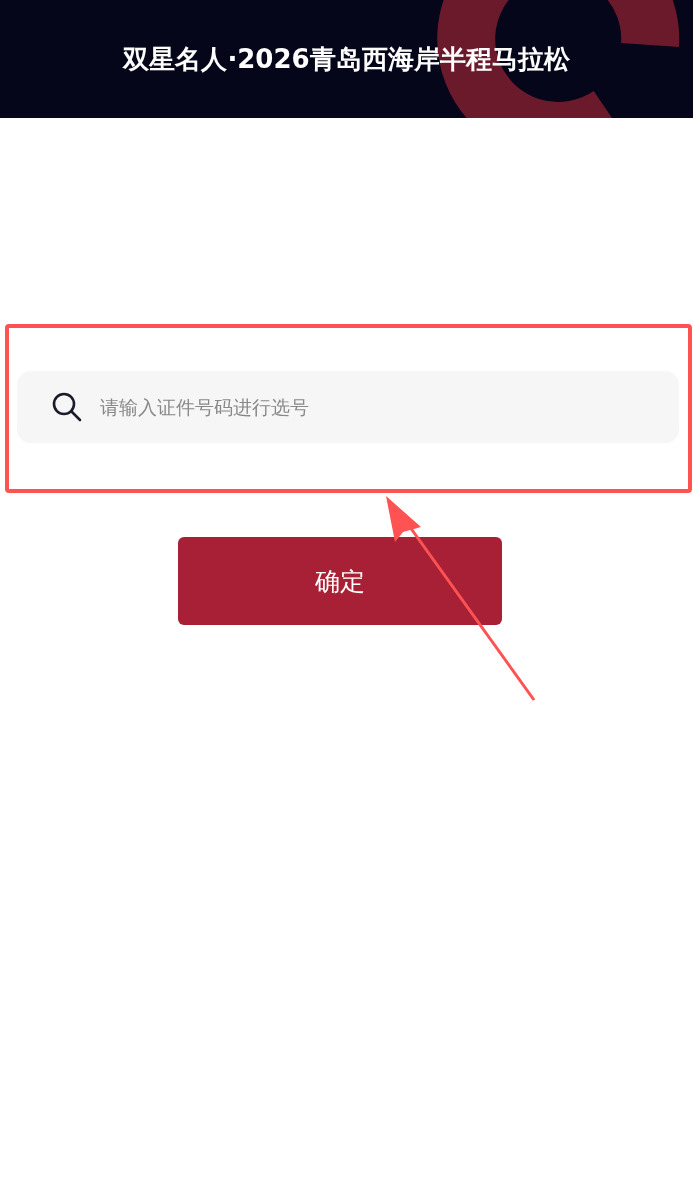 The width and height of the screenshot is (693, 1200). Describe the element at coordinates (67, 407) in the screenshot. I see `search-icon` at that location.